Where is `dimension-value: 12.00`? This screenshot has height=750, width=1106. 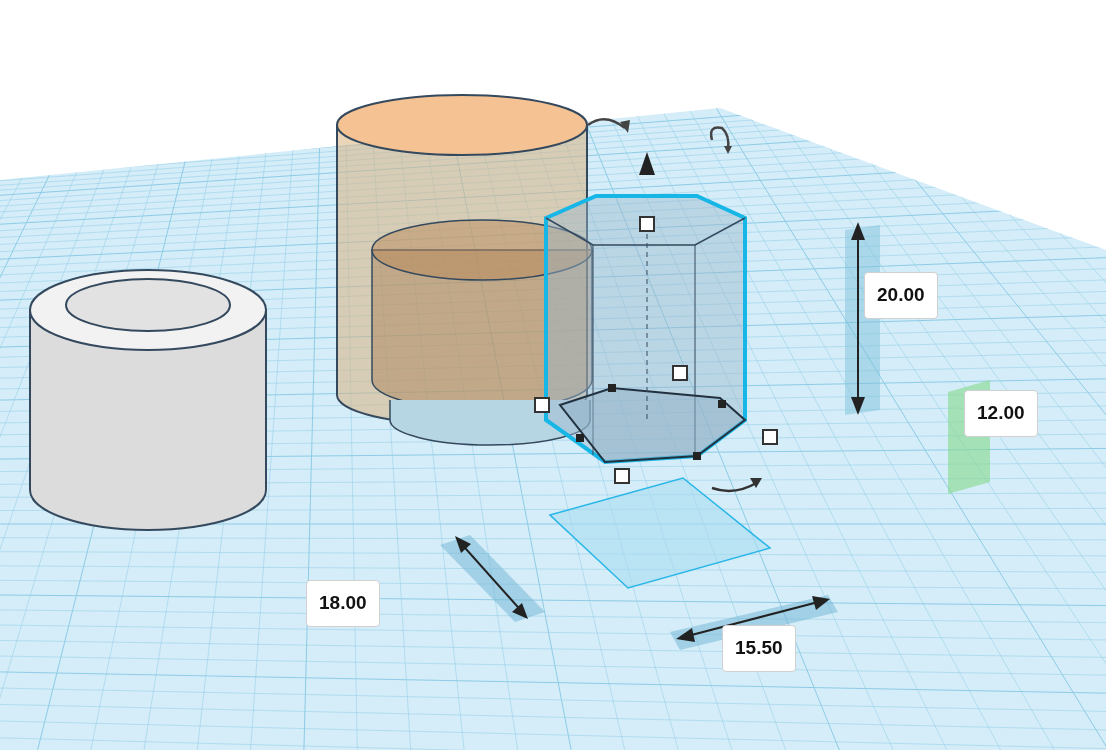 dimension-value: 12.00 is located at coordinates (1001, 413).